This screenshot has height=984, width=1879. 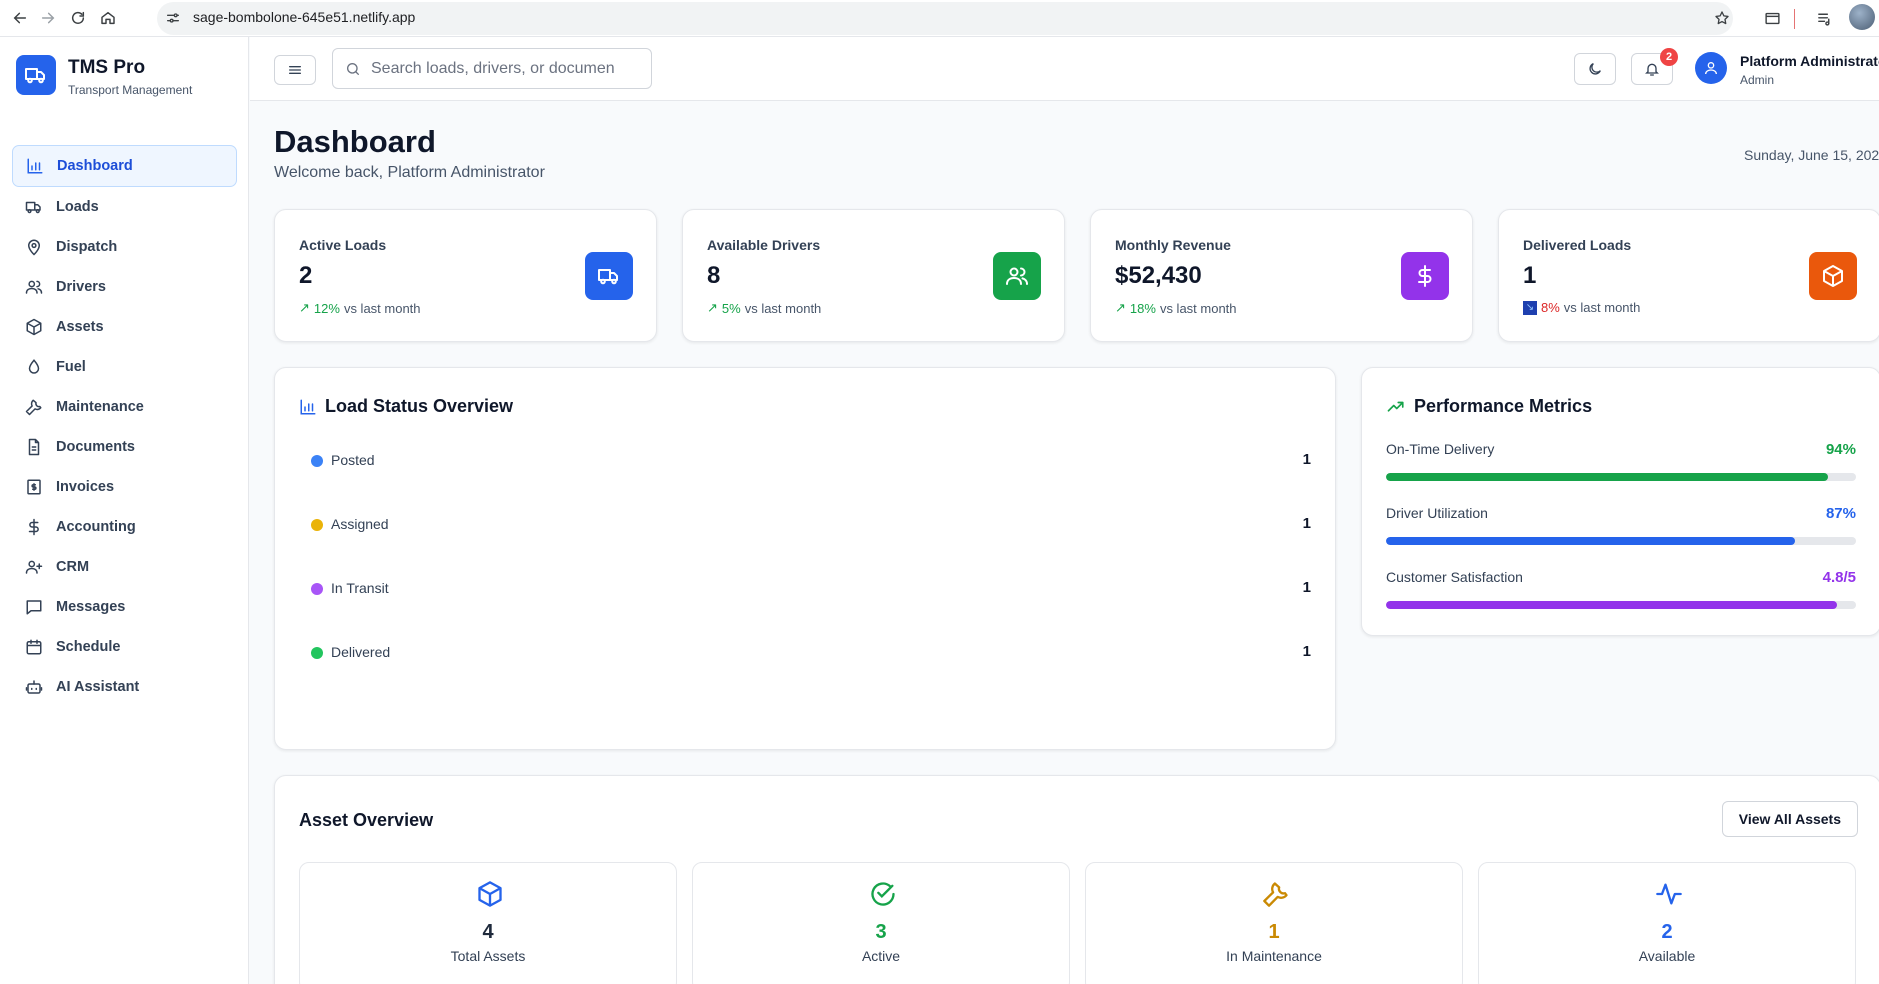 I want to click on search-input, so click(x=501, y=68).